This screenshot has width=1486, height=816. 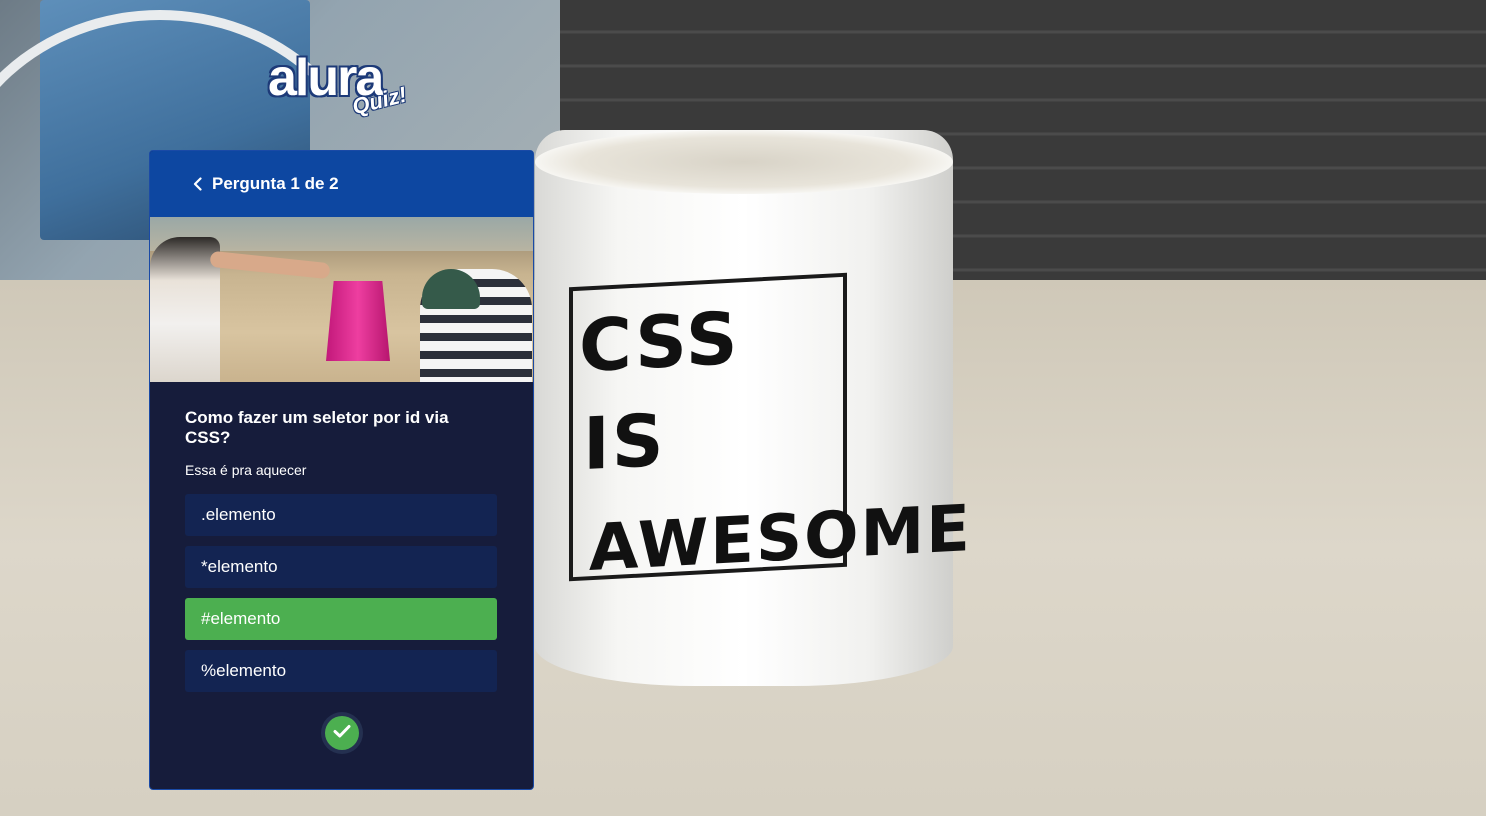 I want to click on confirm-button, so click(x=341, y=733).